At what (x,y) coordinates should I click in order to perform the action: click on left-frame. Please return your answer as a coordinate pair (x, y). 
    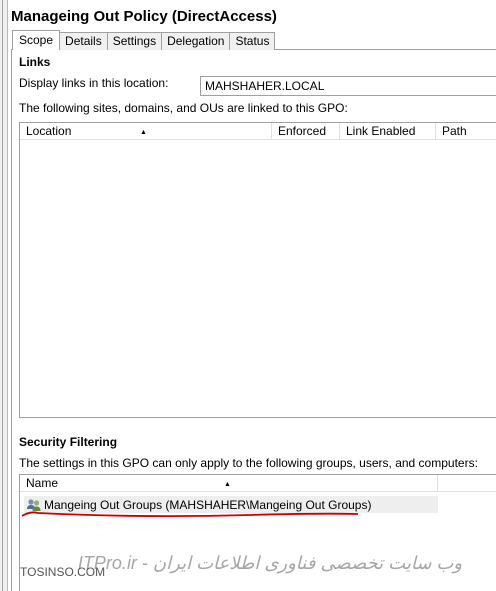
    Looking at the image, I should click on (4, 295).